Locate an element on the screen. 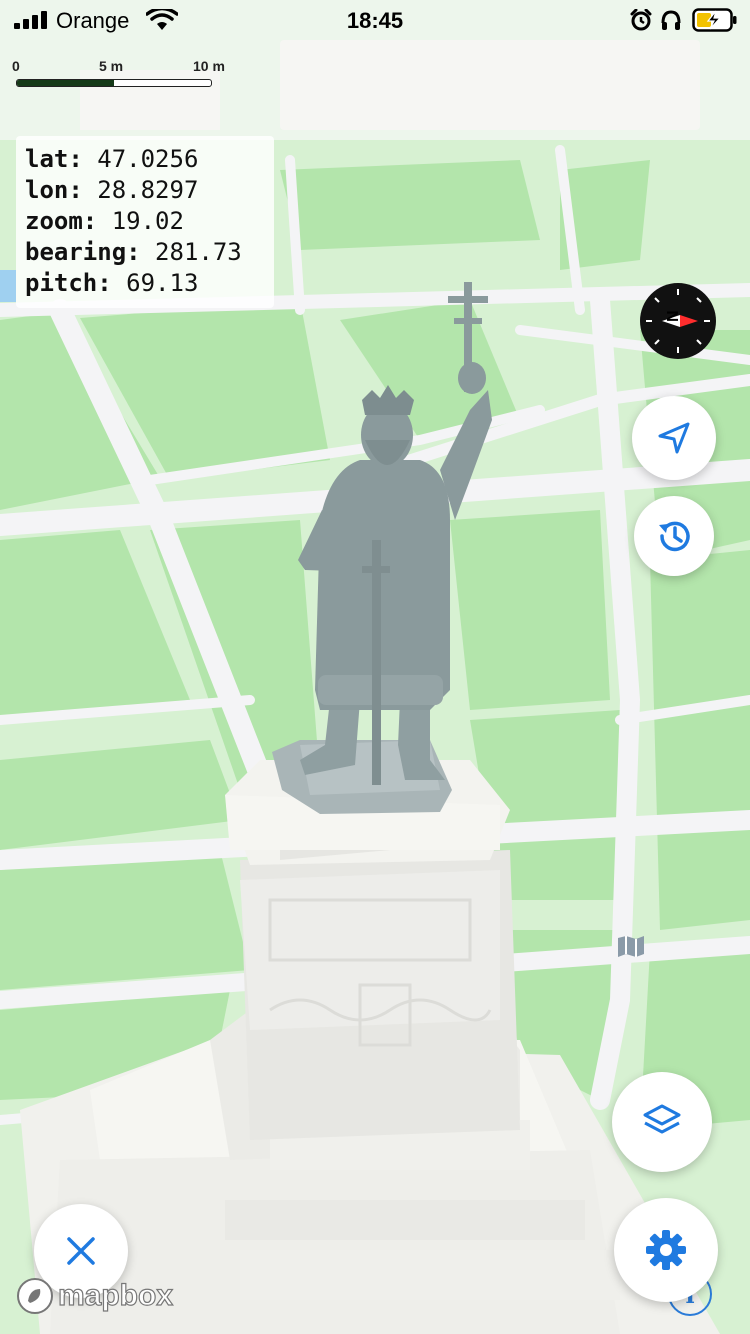  svg-text: N is located at coordinates (673, 316).